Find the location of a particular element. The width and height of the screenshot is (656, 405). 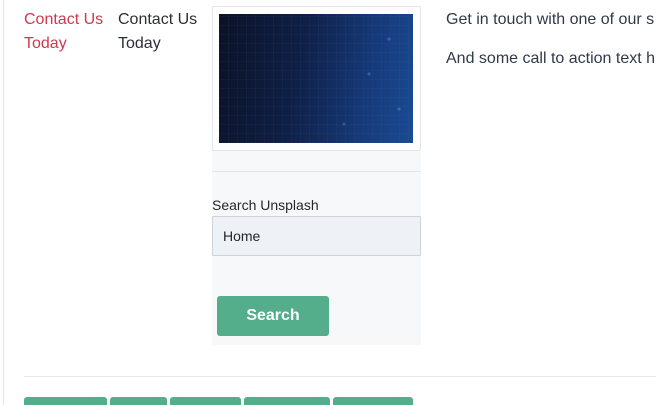

left-border-line is located at coordinates (3, 202).